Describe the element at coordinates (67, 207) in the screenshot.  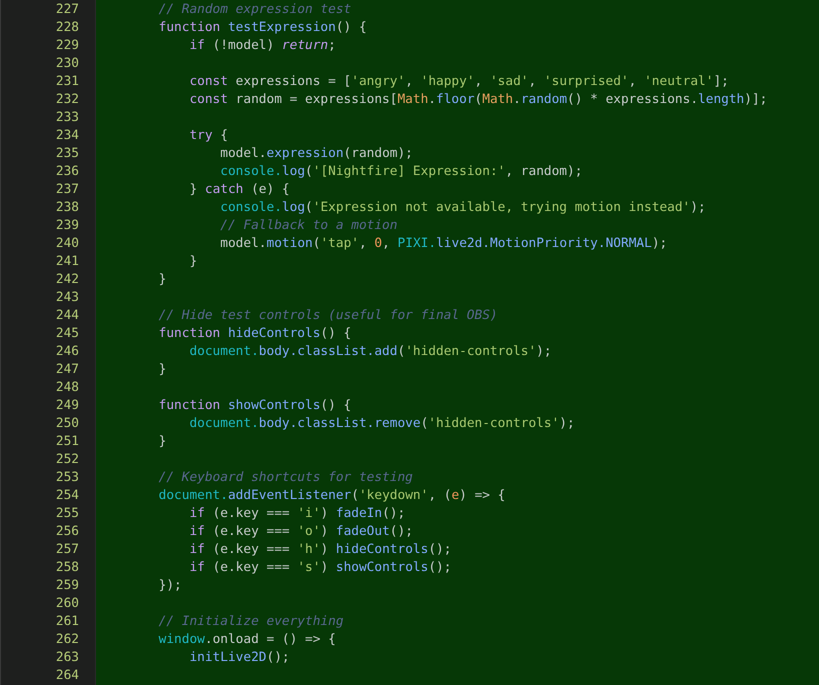
I see `line-number: 238` at that location.